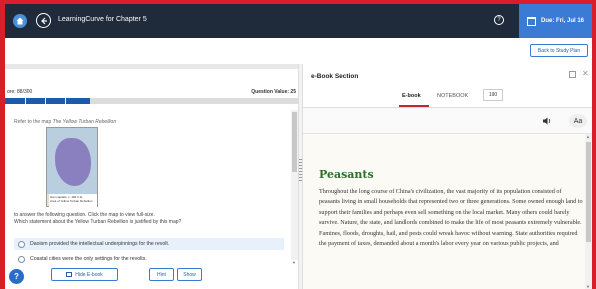 The height and width of the screenshot is (289, 596). What do you see at coordinates (294, 142) in the screenshot?
I see `question-scrollbar-thumb` at bounding box center [294, 142].